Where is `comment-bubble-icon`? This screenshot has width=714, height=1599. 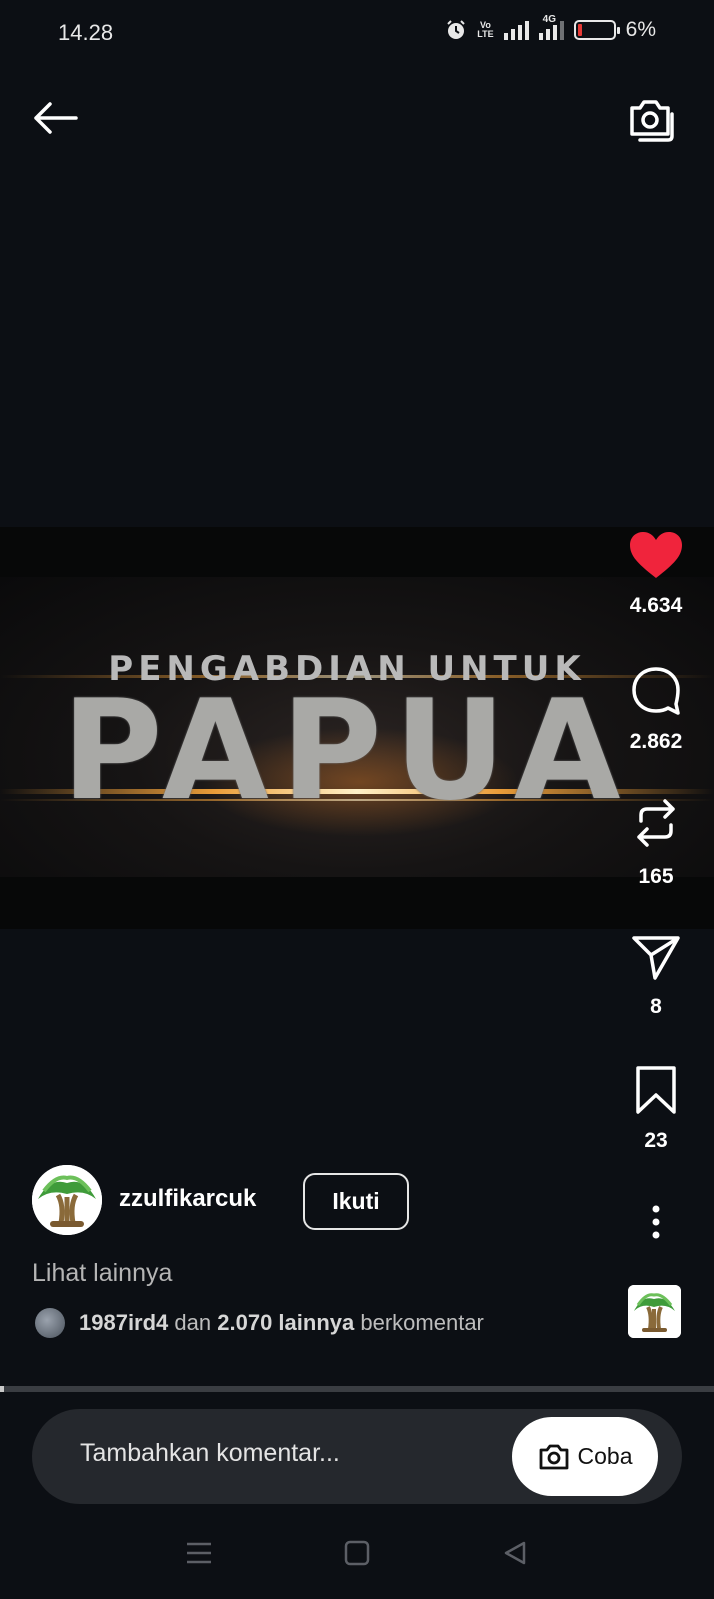
comment-bubble-icon is located at coordinates (656, 691).